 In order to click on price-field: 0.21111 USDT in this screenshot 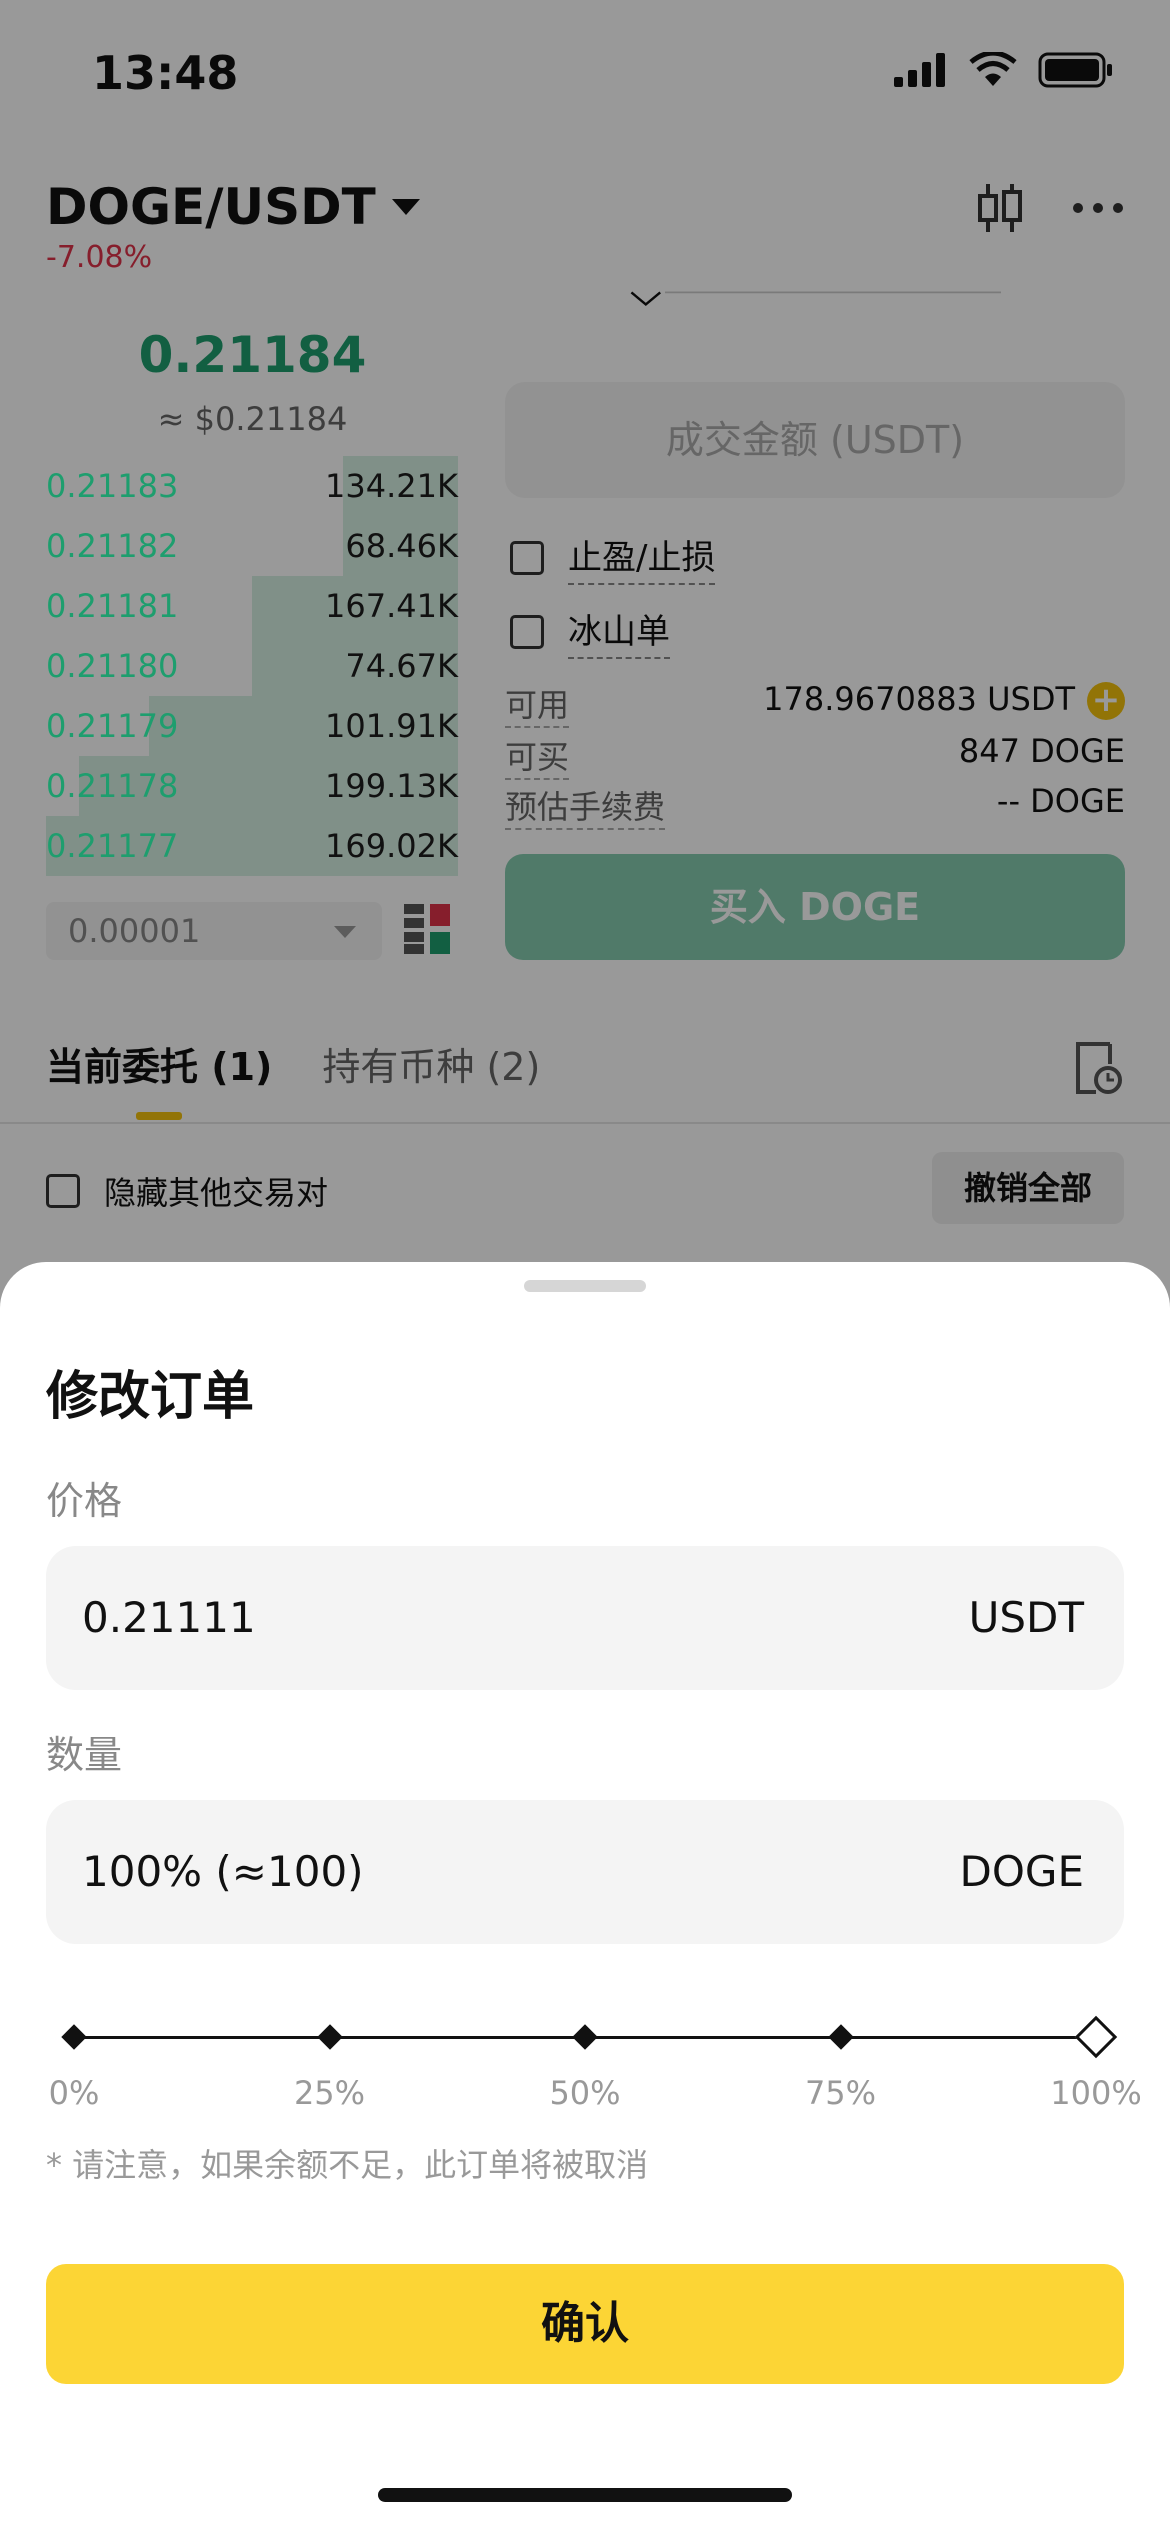, I will do `click(585, 1618)`.